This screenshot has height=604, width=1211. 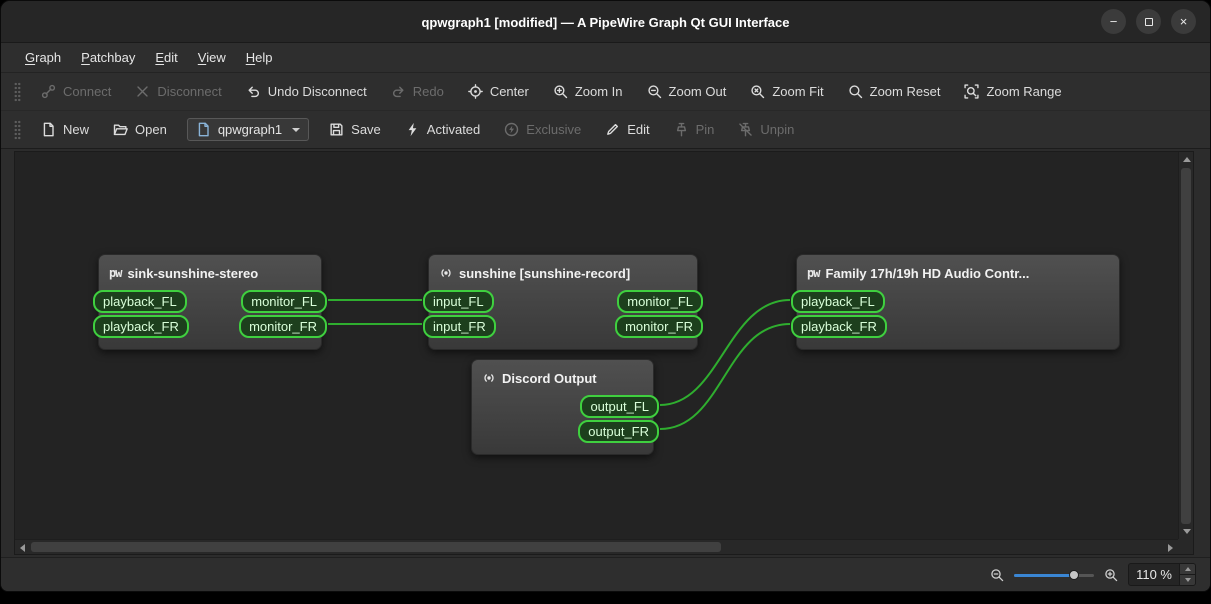 I want to click on minimize-button: −, so click(x=1113, y=21).